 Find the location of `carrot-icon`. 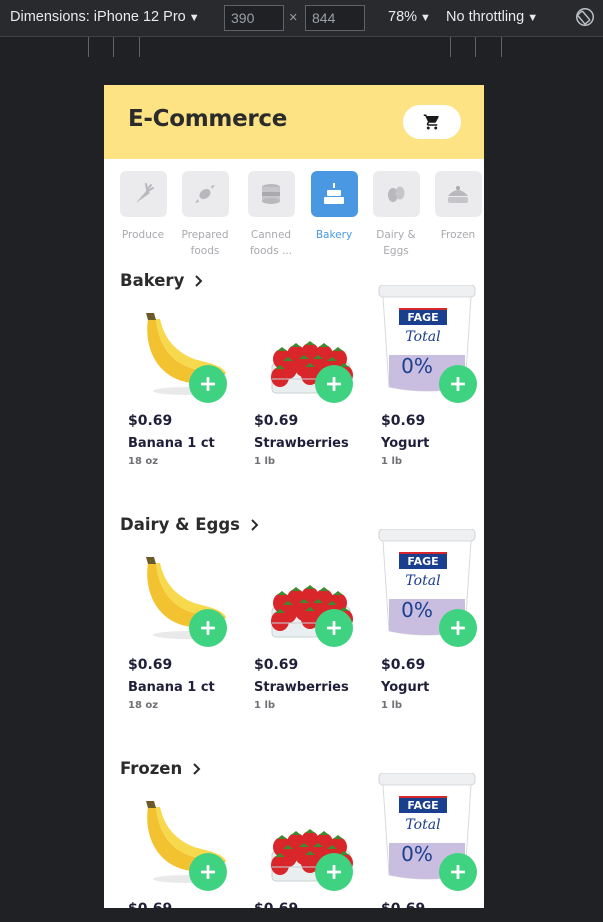

carrot-icon is located at coordinates (145, 193).